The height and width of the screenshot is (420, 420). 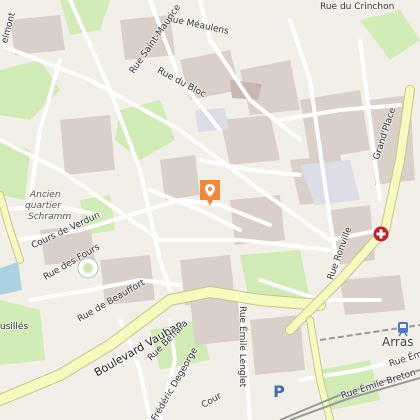 I want to click on label-ancien: Ancien, so click(x=45, y=195).